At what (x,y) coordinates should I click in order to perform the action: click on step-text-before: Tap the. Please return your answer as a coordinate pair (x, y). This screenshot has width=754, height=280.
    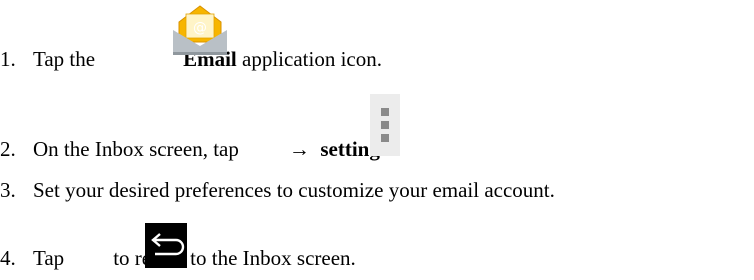
    Looking at the image, I should click on (64, 59).